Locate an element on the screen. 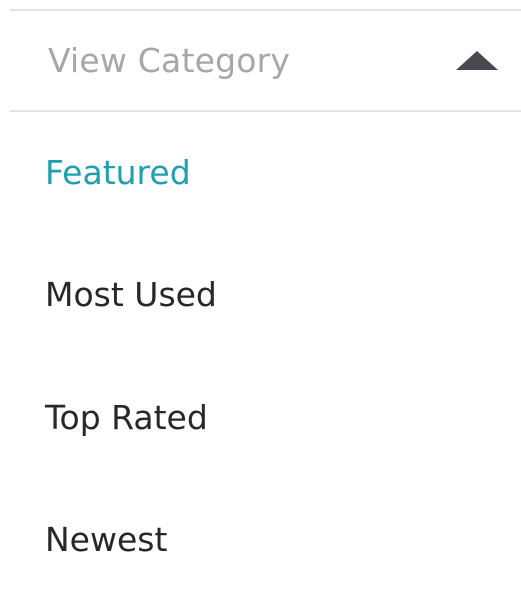  dropdown-label: View Category is located at coordinates (169, 60).